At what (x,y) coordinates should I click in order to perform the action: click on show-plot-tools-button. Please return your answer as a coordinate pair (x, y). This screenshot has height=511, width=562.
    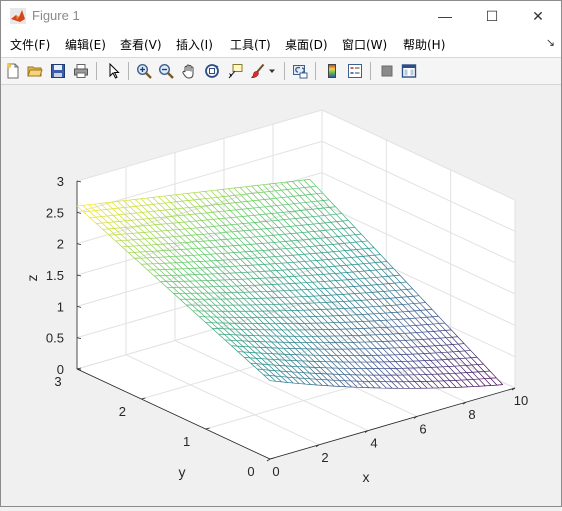
    Looking at the image, I should click on (409, 71).